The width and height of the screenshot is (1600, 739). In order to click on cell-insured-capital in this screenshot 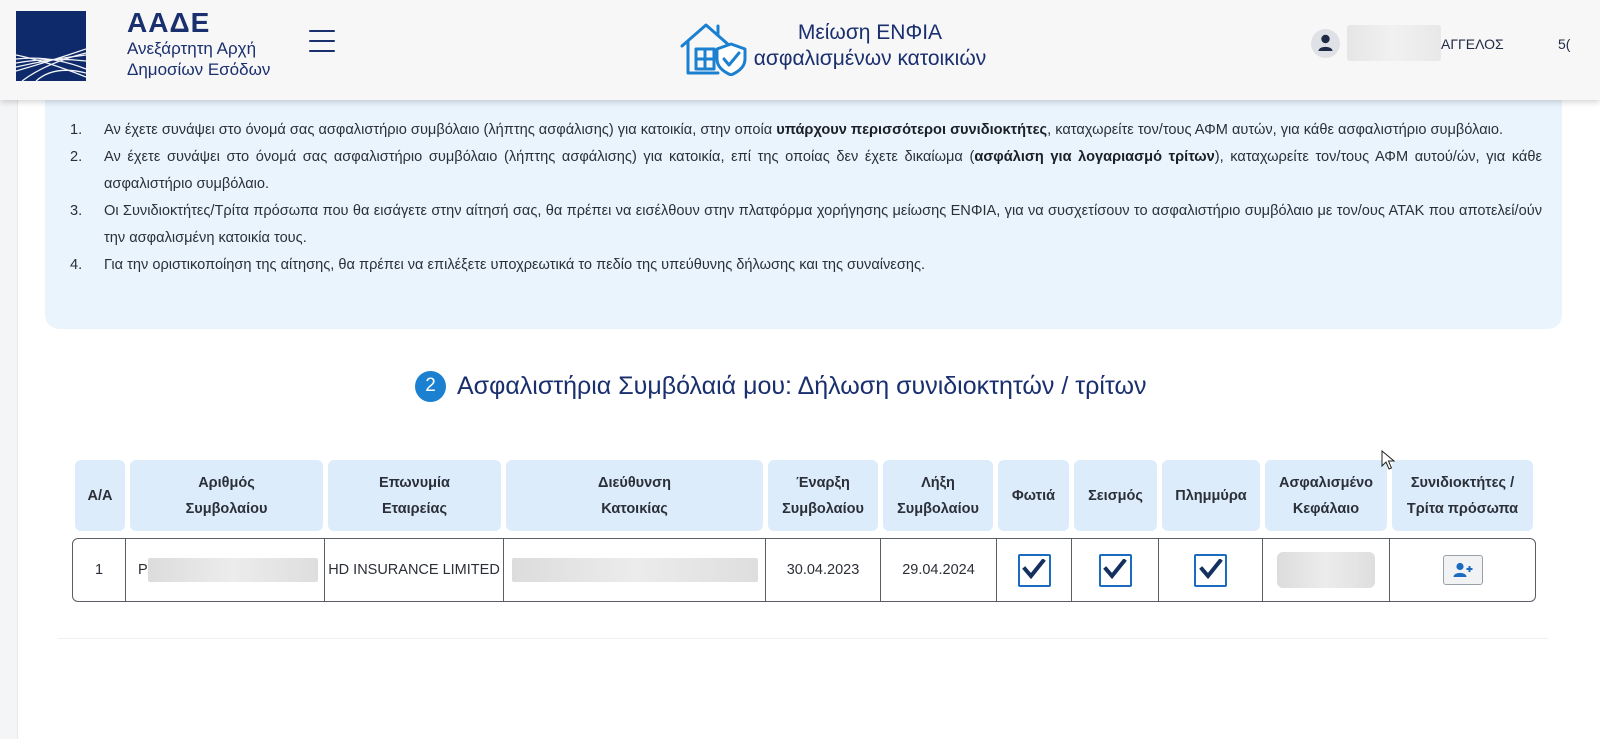, I will do `click(1326, 570)`.